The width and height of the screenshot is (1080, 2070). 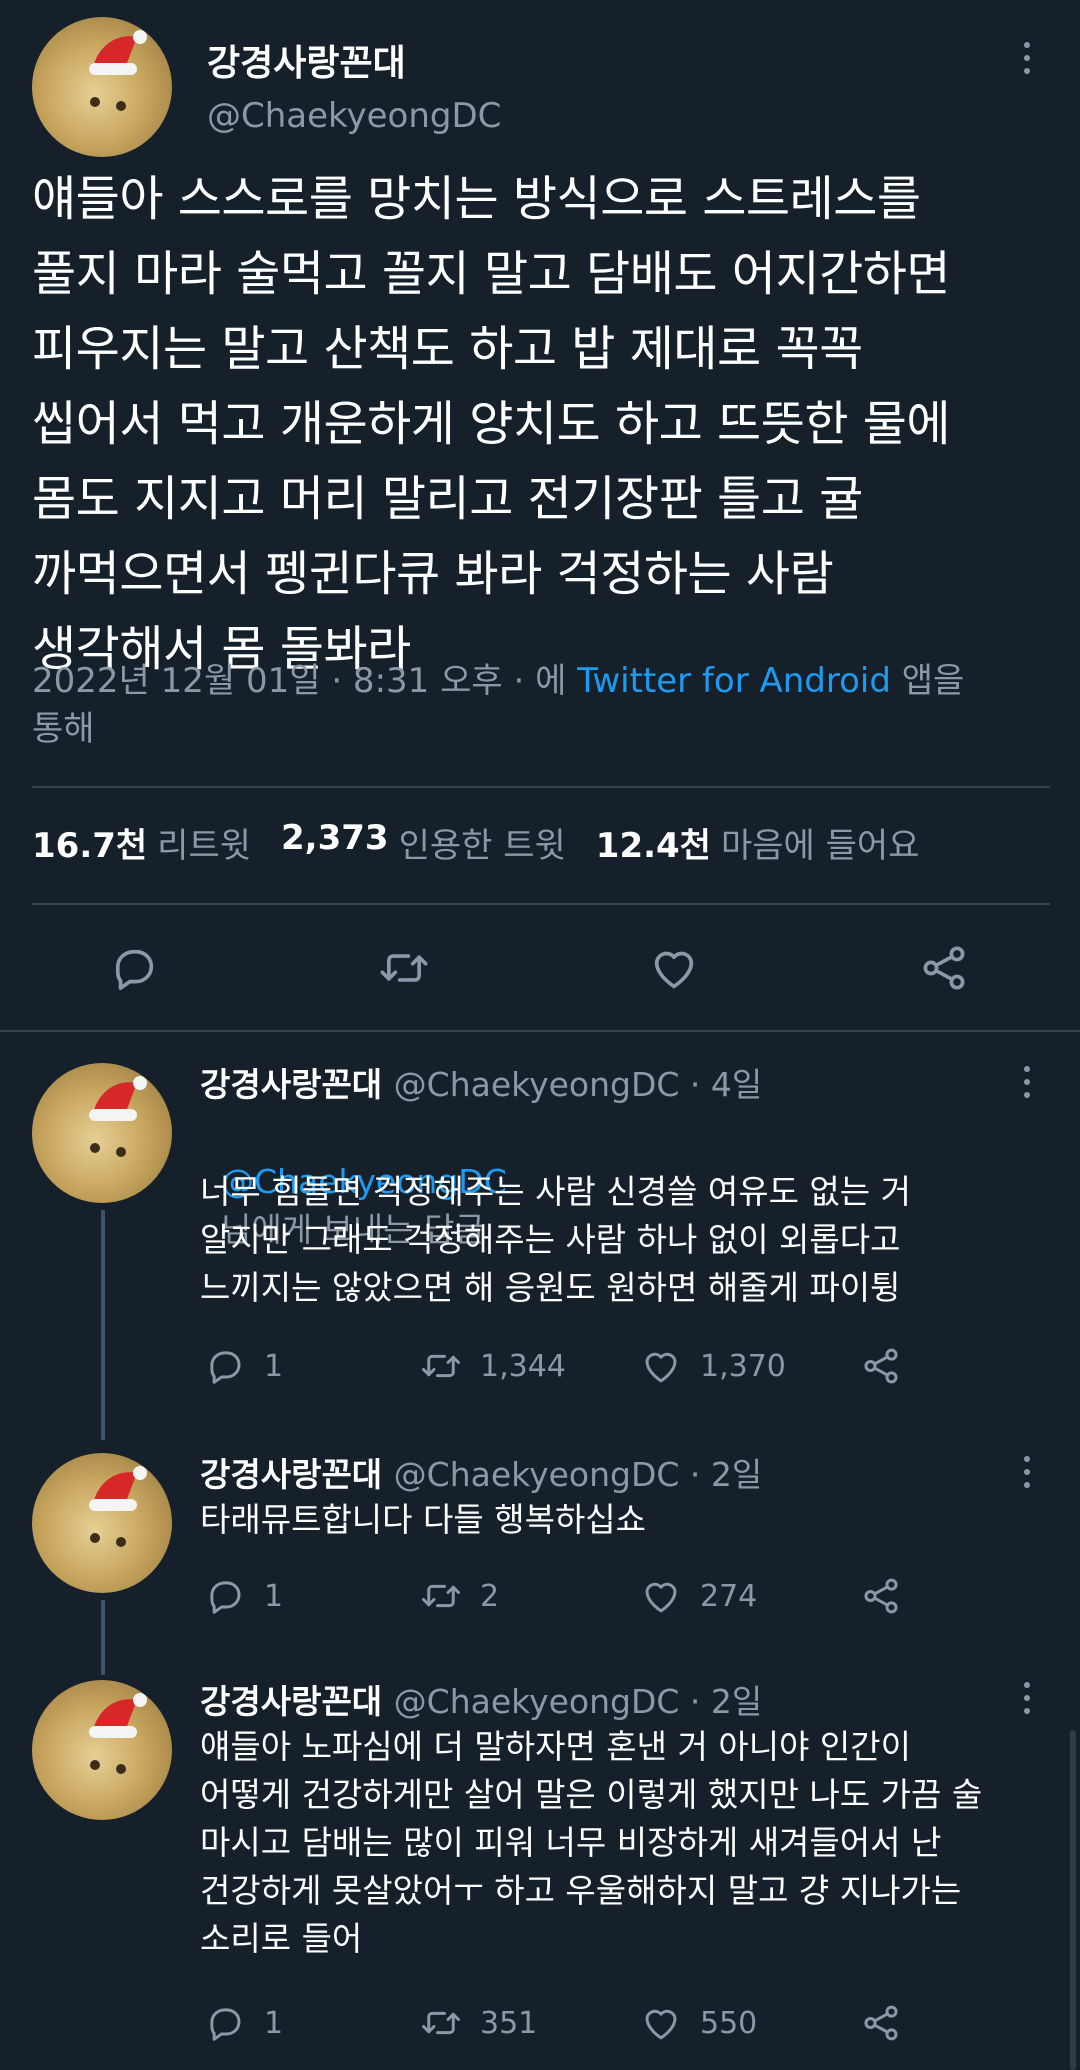 What do you see at coordinates (743, 1366) in the screenshot?
I see `like-count: 1,370` at bounding box center [743, 1366].